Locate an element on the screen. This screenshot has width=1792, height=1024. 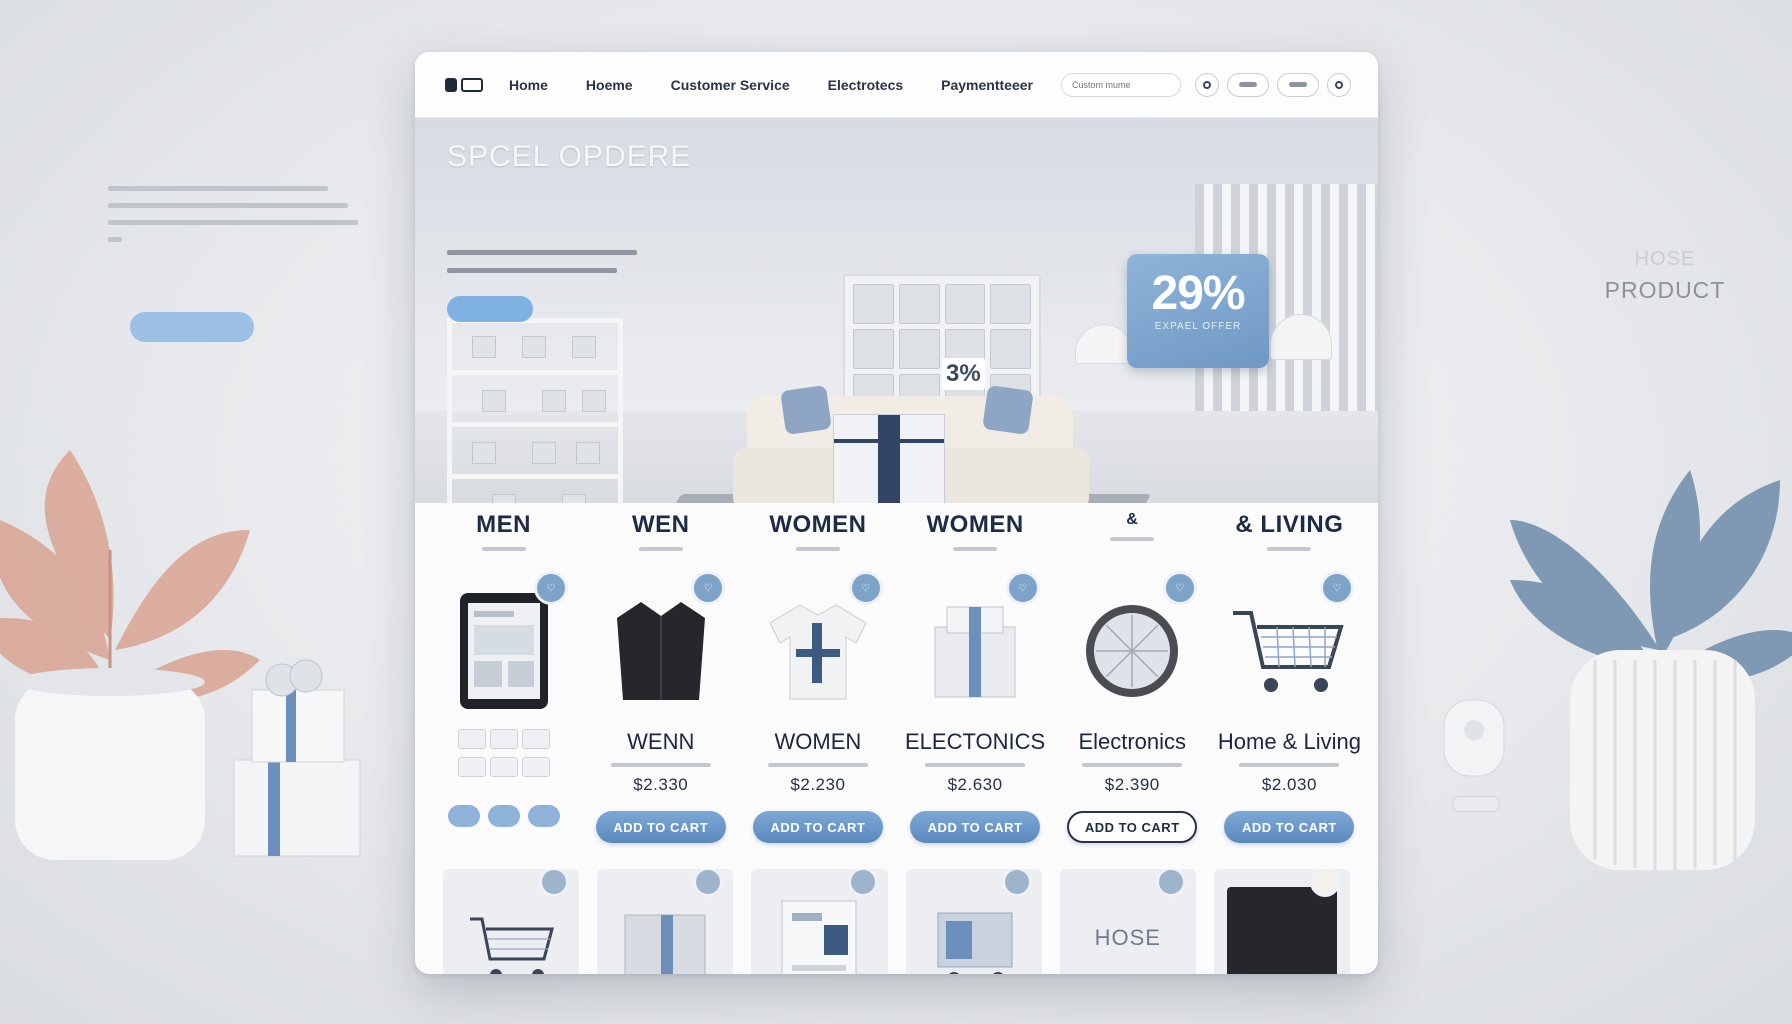
tile-dark-device is located at coordinates (1281, 921).